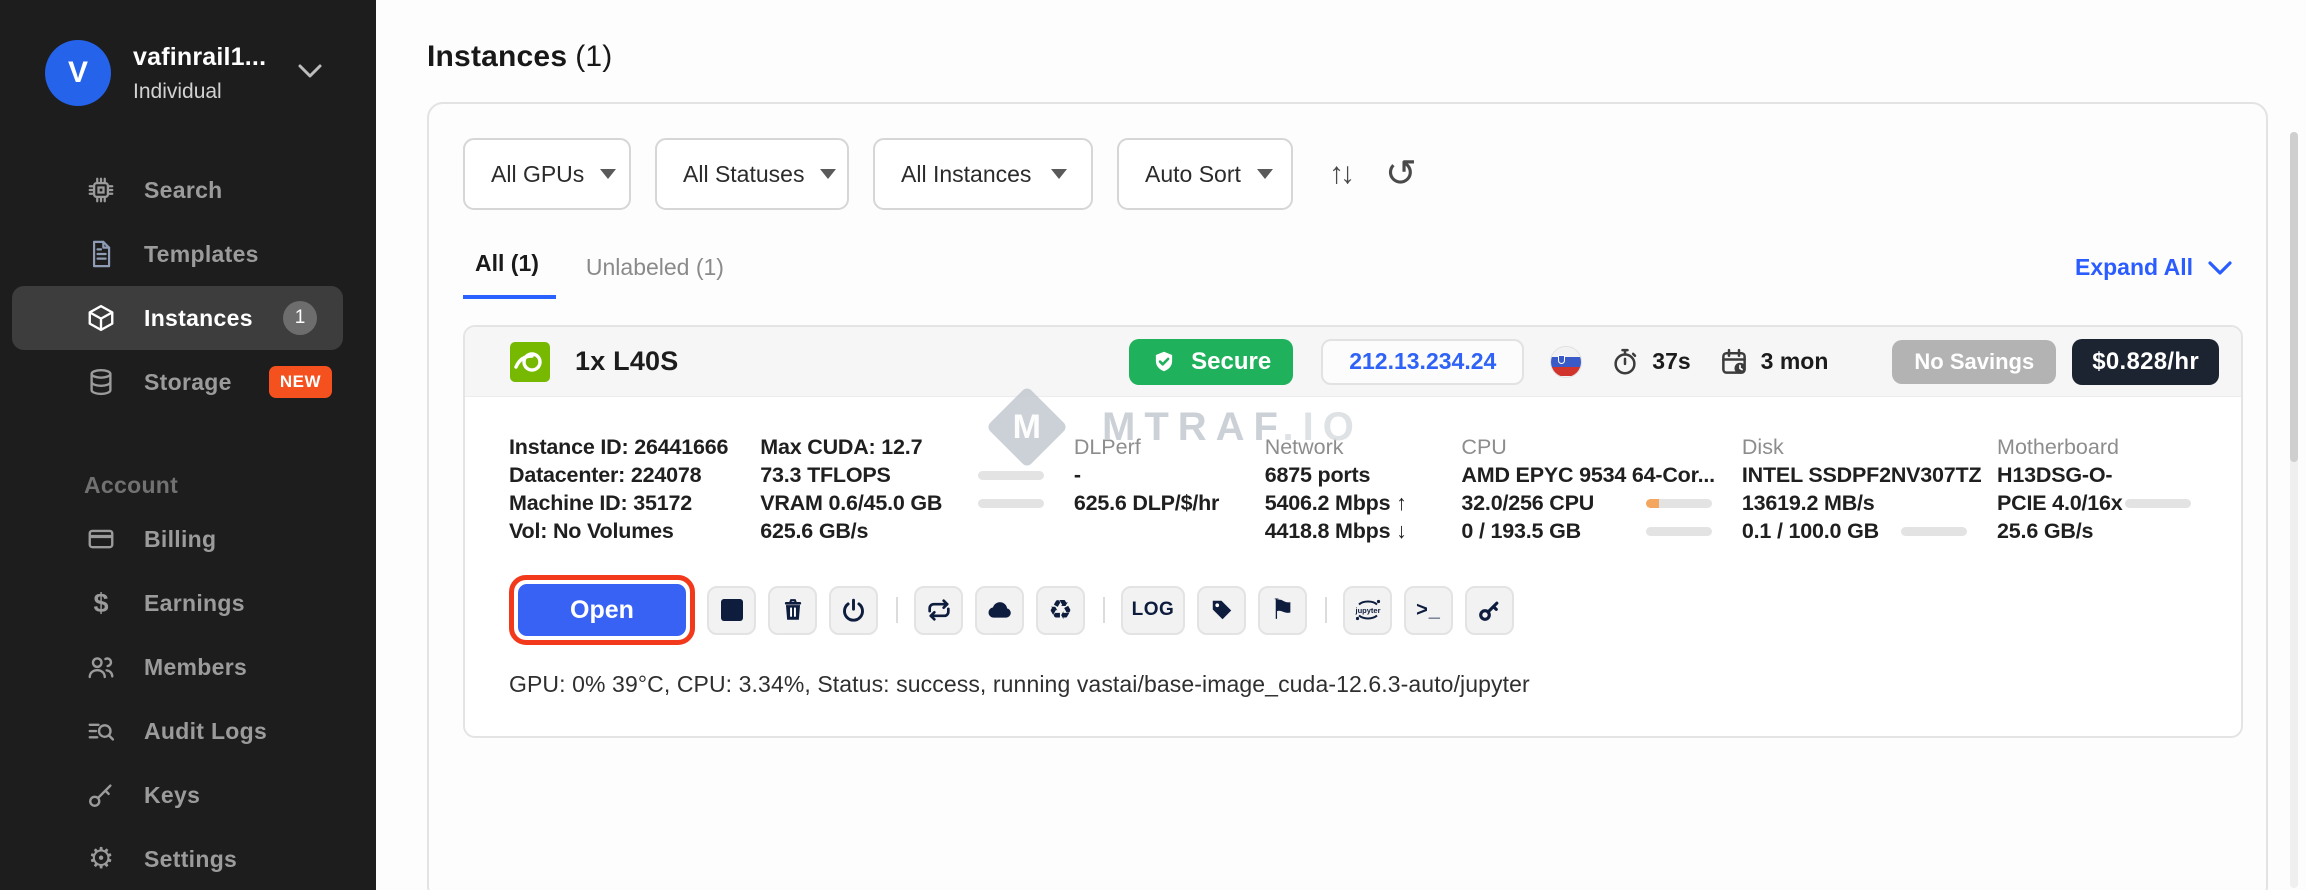  I want to click on members-icon, so click(101, 667).